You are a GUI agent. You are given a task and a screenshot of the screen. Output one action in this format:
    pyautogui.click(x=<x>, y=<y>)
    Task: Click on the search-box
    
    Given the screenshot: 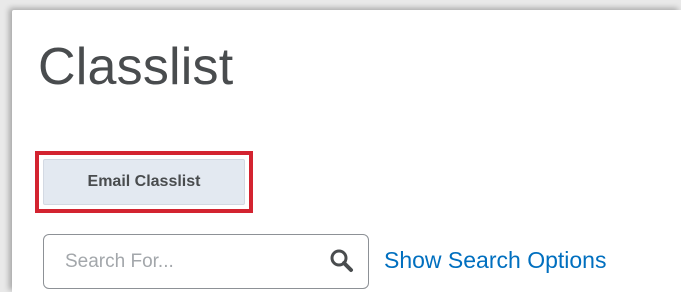 What is the action you would take?
    pyautogui.click(x=206, y=261)
    